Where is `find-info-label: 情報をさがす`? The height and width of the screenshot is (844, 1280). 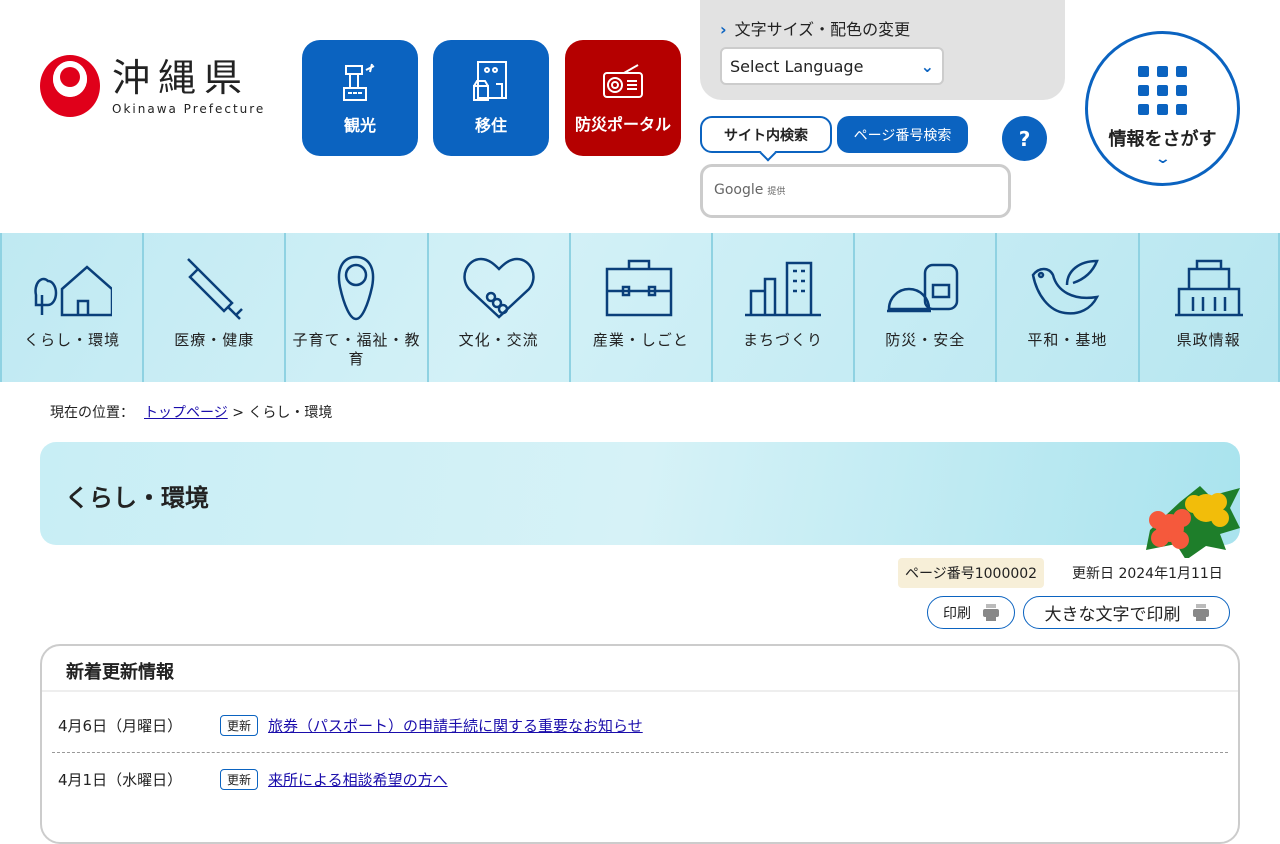 find-info-label: 情報をさがす is located at coordinates (1162, 139).